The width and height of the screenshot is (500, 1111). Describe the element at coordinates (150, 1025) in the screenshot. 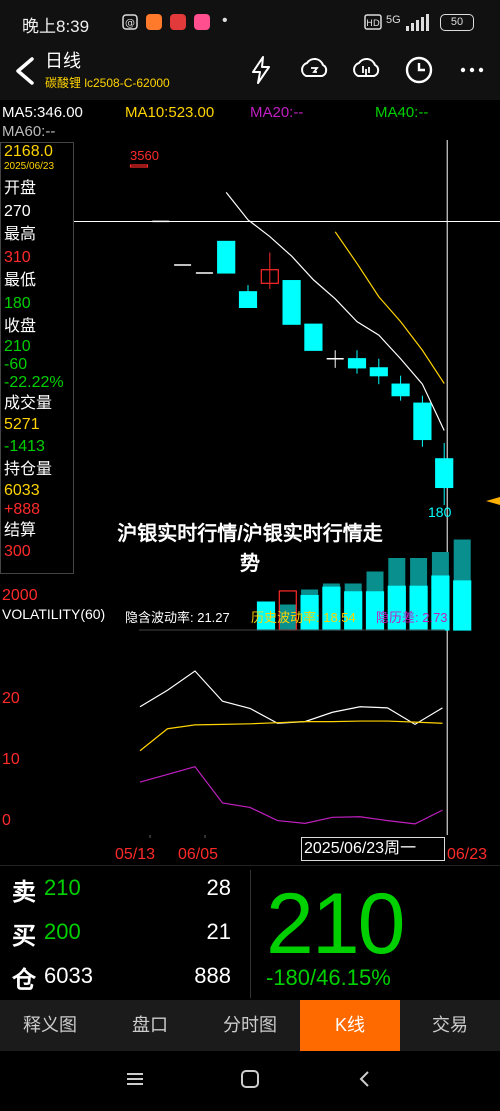

I see `tab-order-book: 盘口` at that location.